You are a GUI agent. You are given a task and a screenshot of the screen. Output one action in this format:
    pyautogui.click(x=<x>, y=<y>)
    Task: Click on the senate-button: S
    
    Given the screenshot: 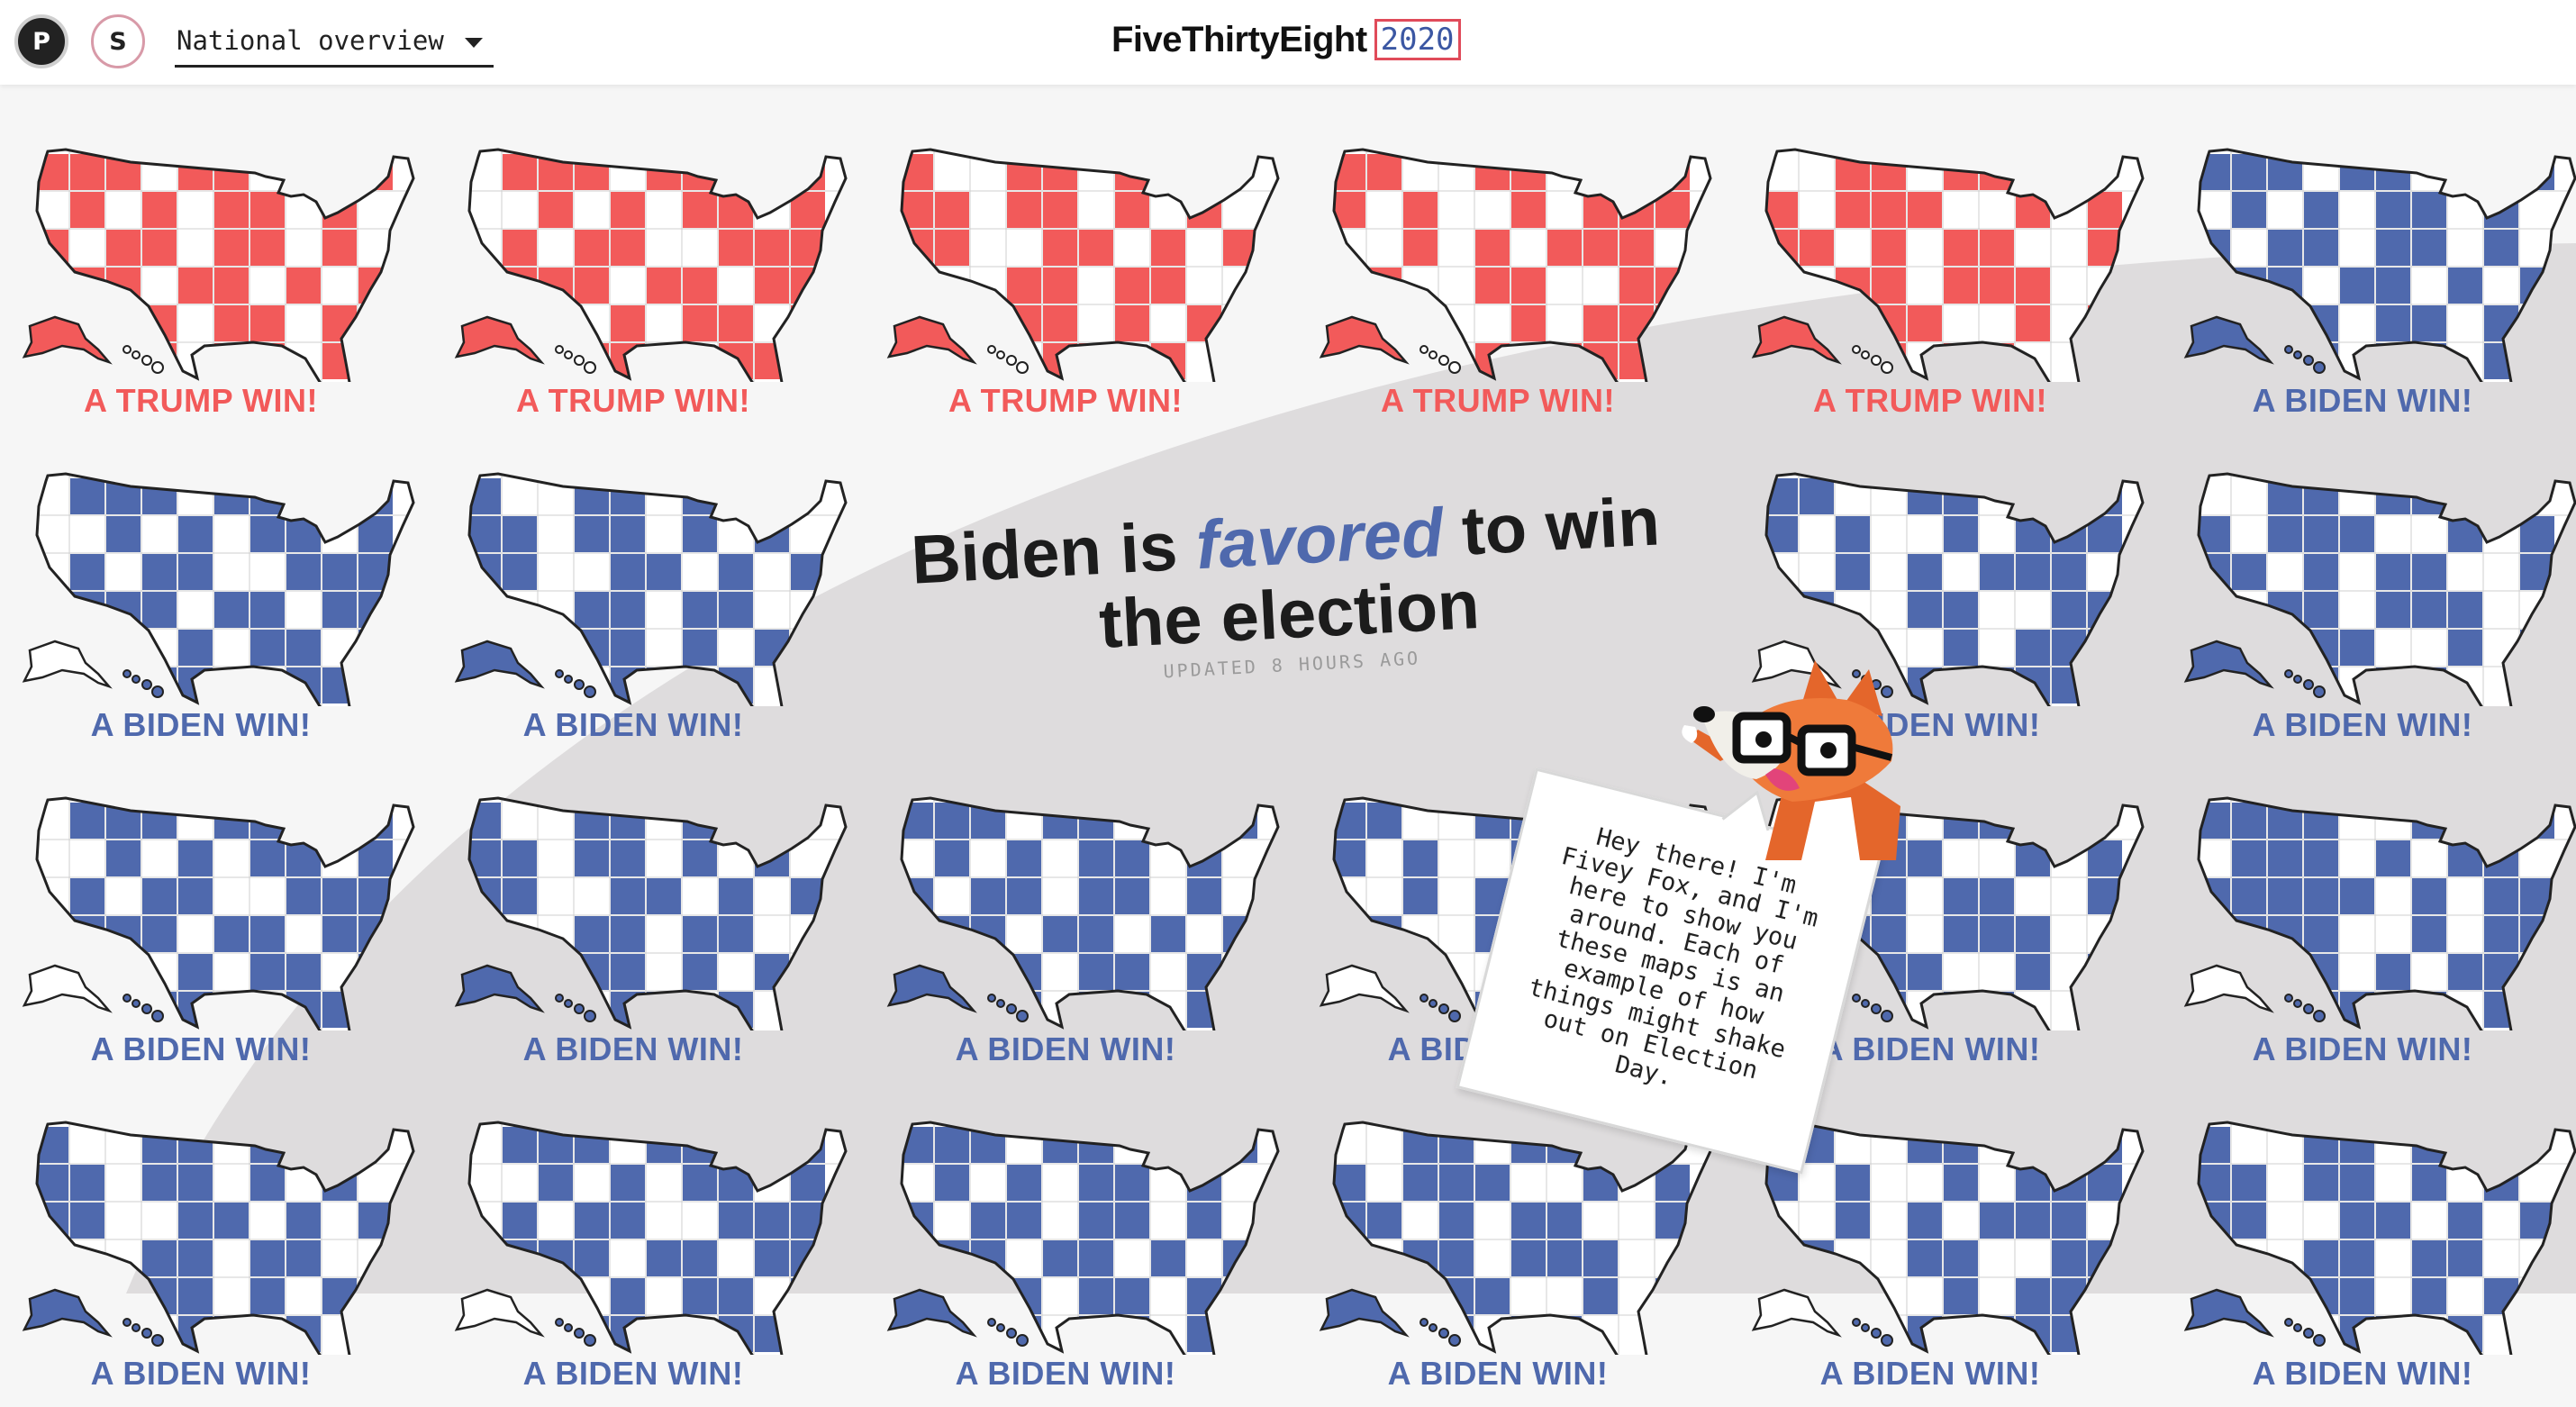 What is the action you would take?
    pyautogui.click(x=118, y=41)
    